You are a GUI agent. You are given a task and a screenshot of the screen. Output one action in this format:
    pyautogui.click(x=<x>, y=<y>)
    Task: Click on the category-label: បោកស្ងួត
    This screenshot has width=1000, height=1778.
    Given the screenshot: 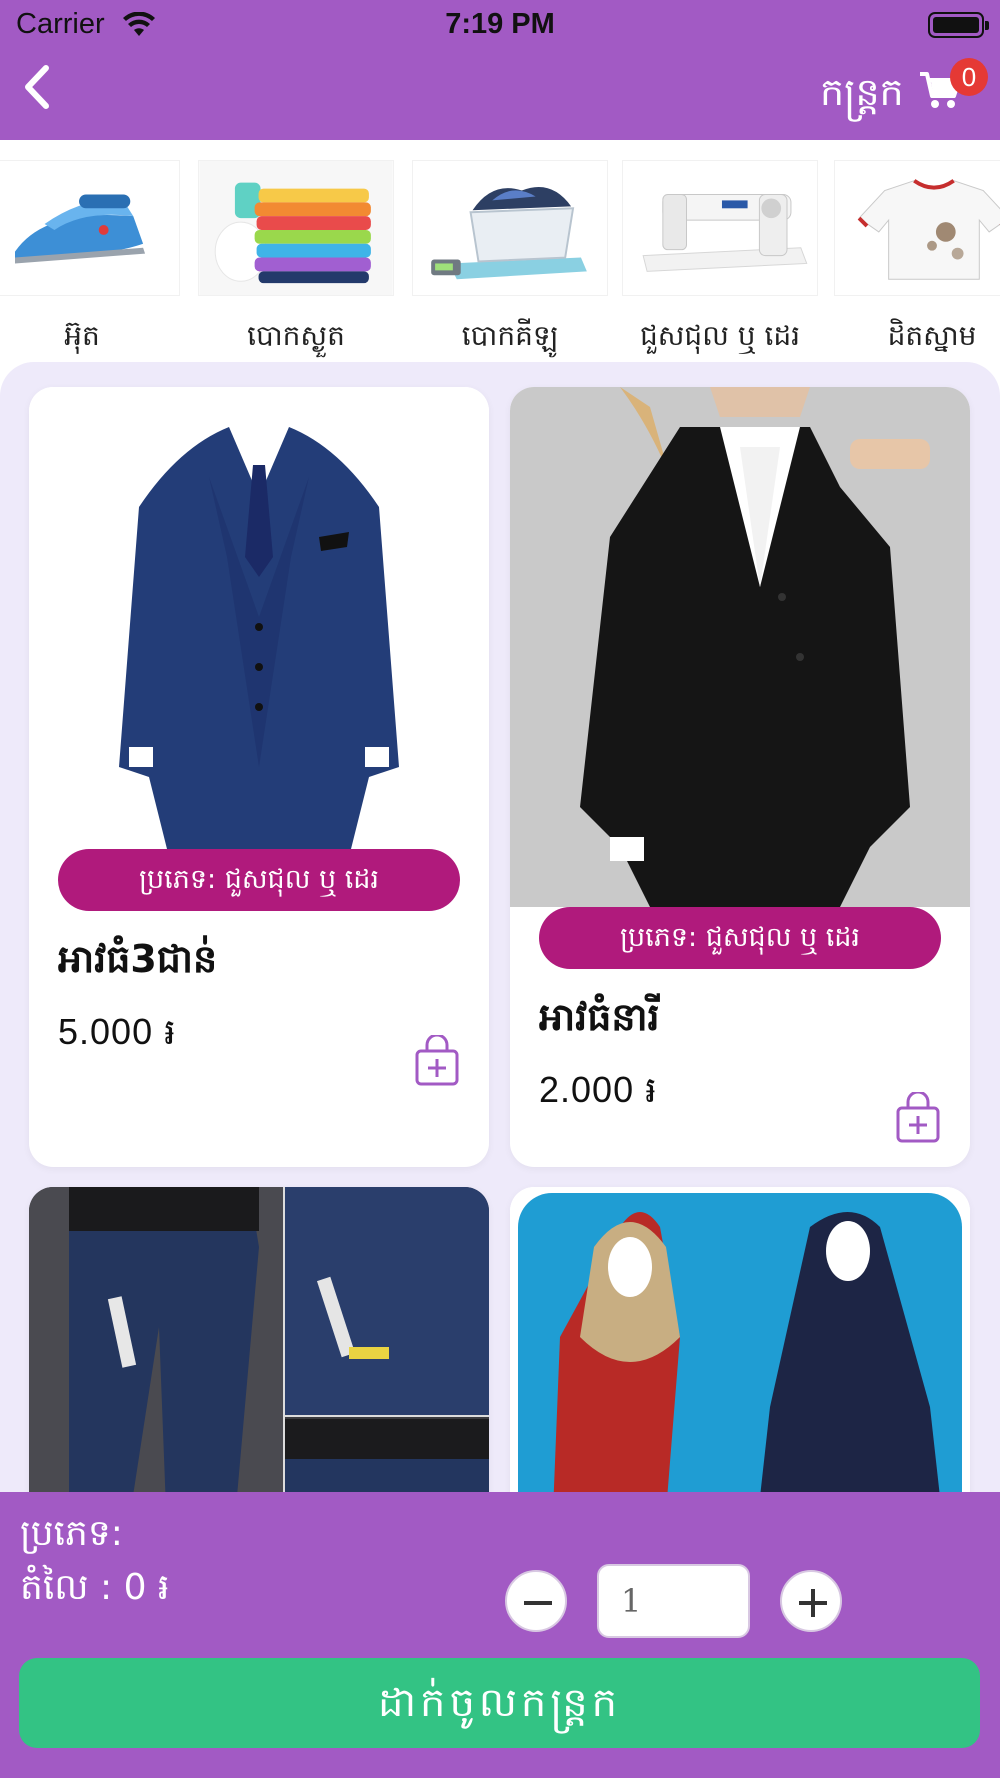 What is the action you would take?
    pyautogui.click(x=296, y=335)
    